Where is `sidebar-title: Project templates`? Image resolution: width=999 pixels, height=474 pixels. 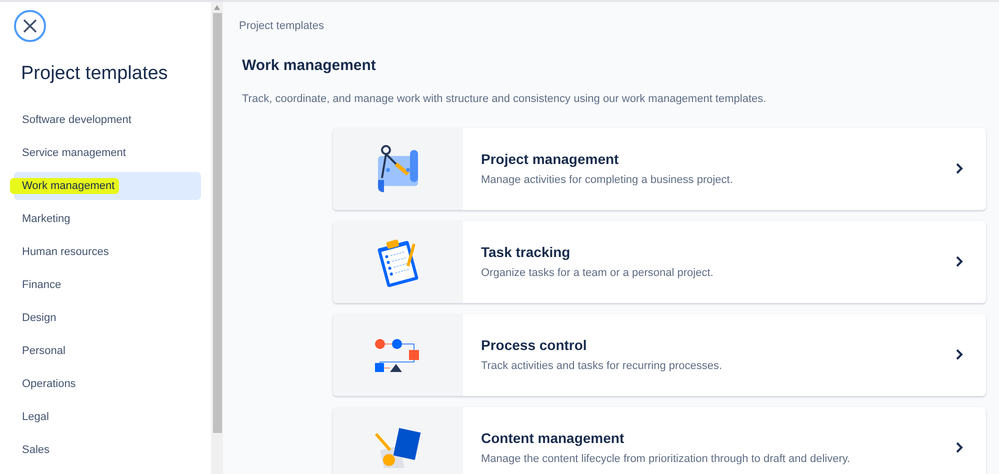 sidebar-title: Project templates is located at coordinates (95, 74).